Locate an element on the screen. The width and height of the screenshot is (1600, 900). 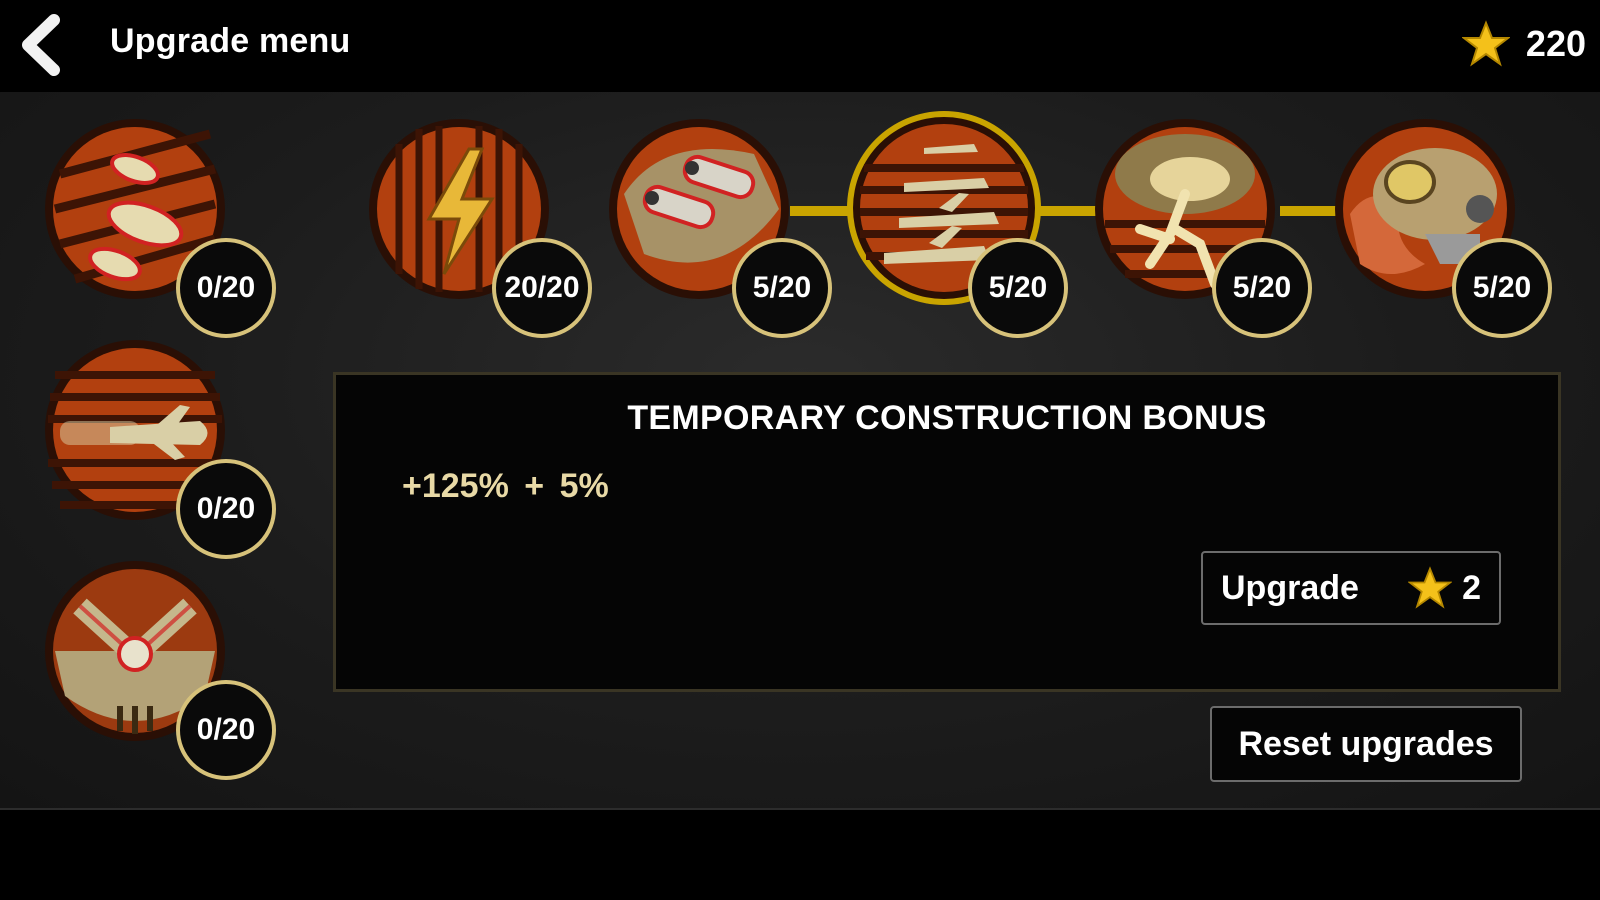
upgrade-button: Upgrade 2 is located at coordinates (1351, 588).